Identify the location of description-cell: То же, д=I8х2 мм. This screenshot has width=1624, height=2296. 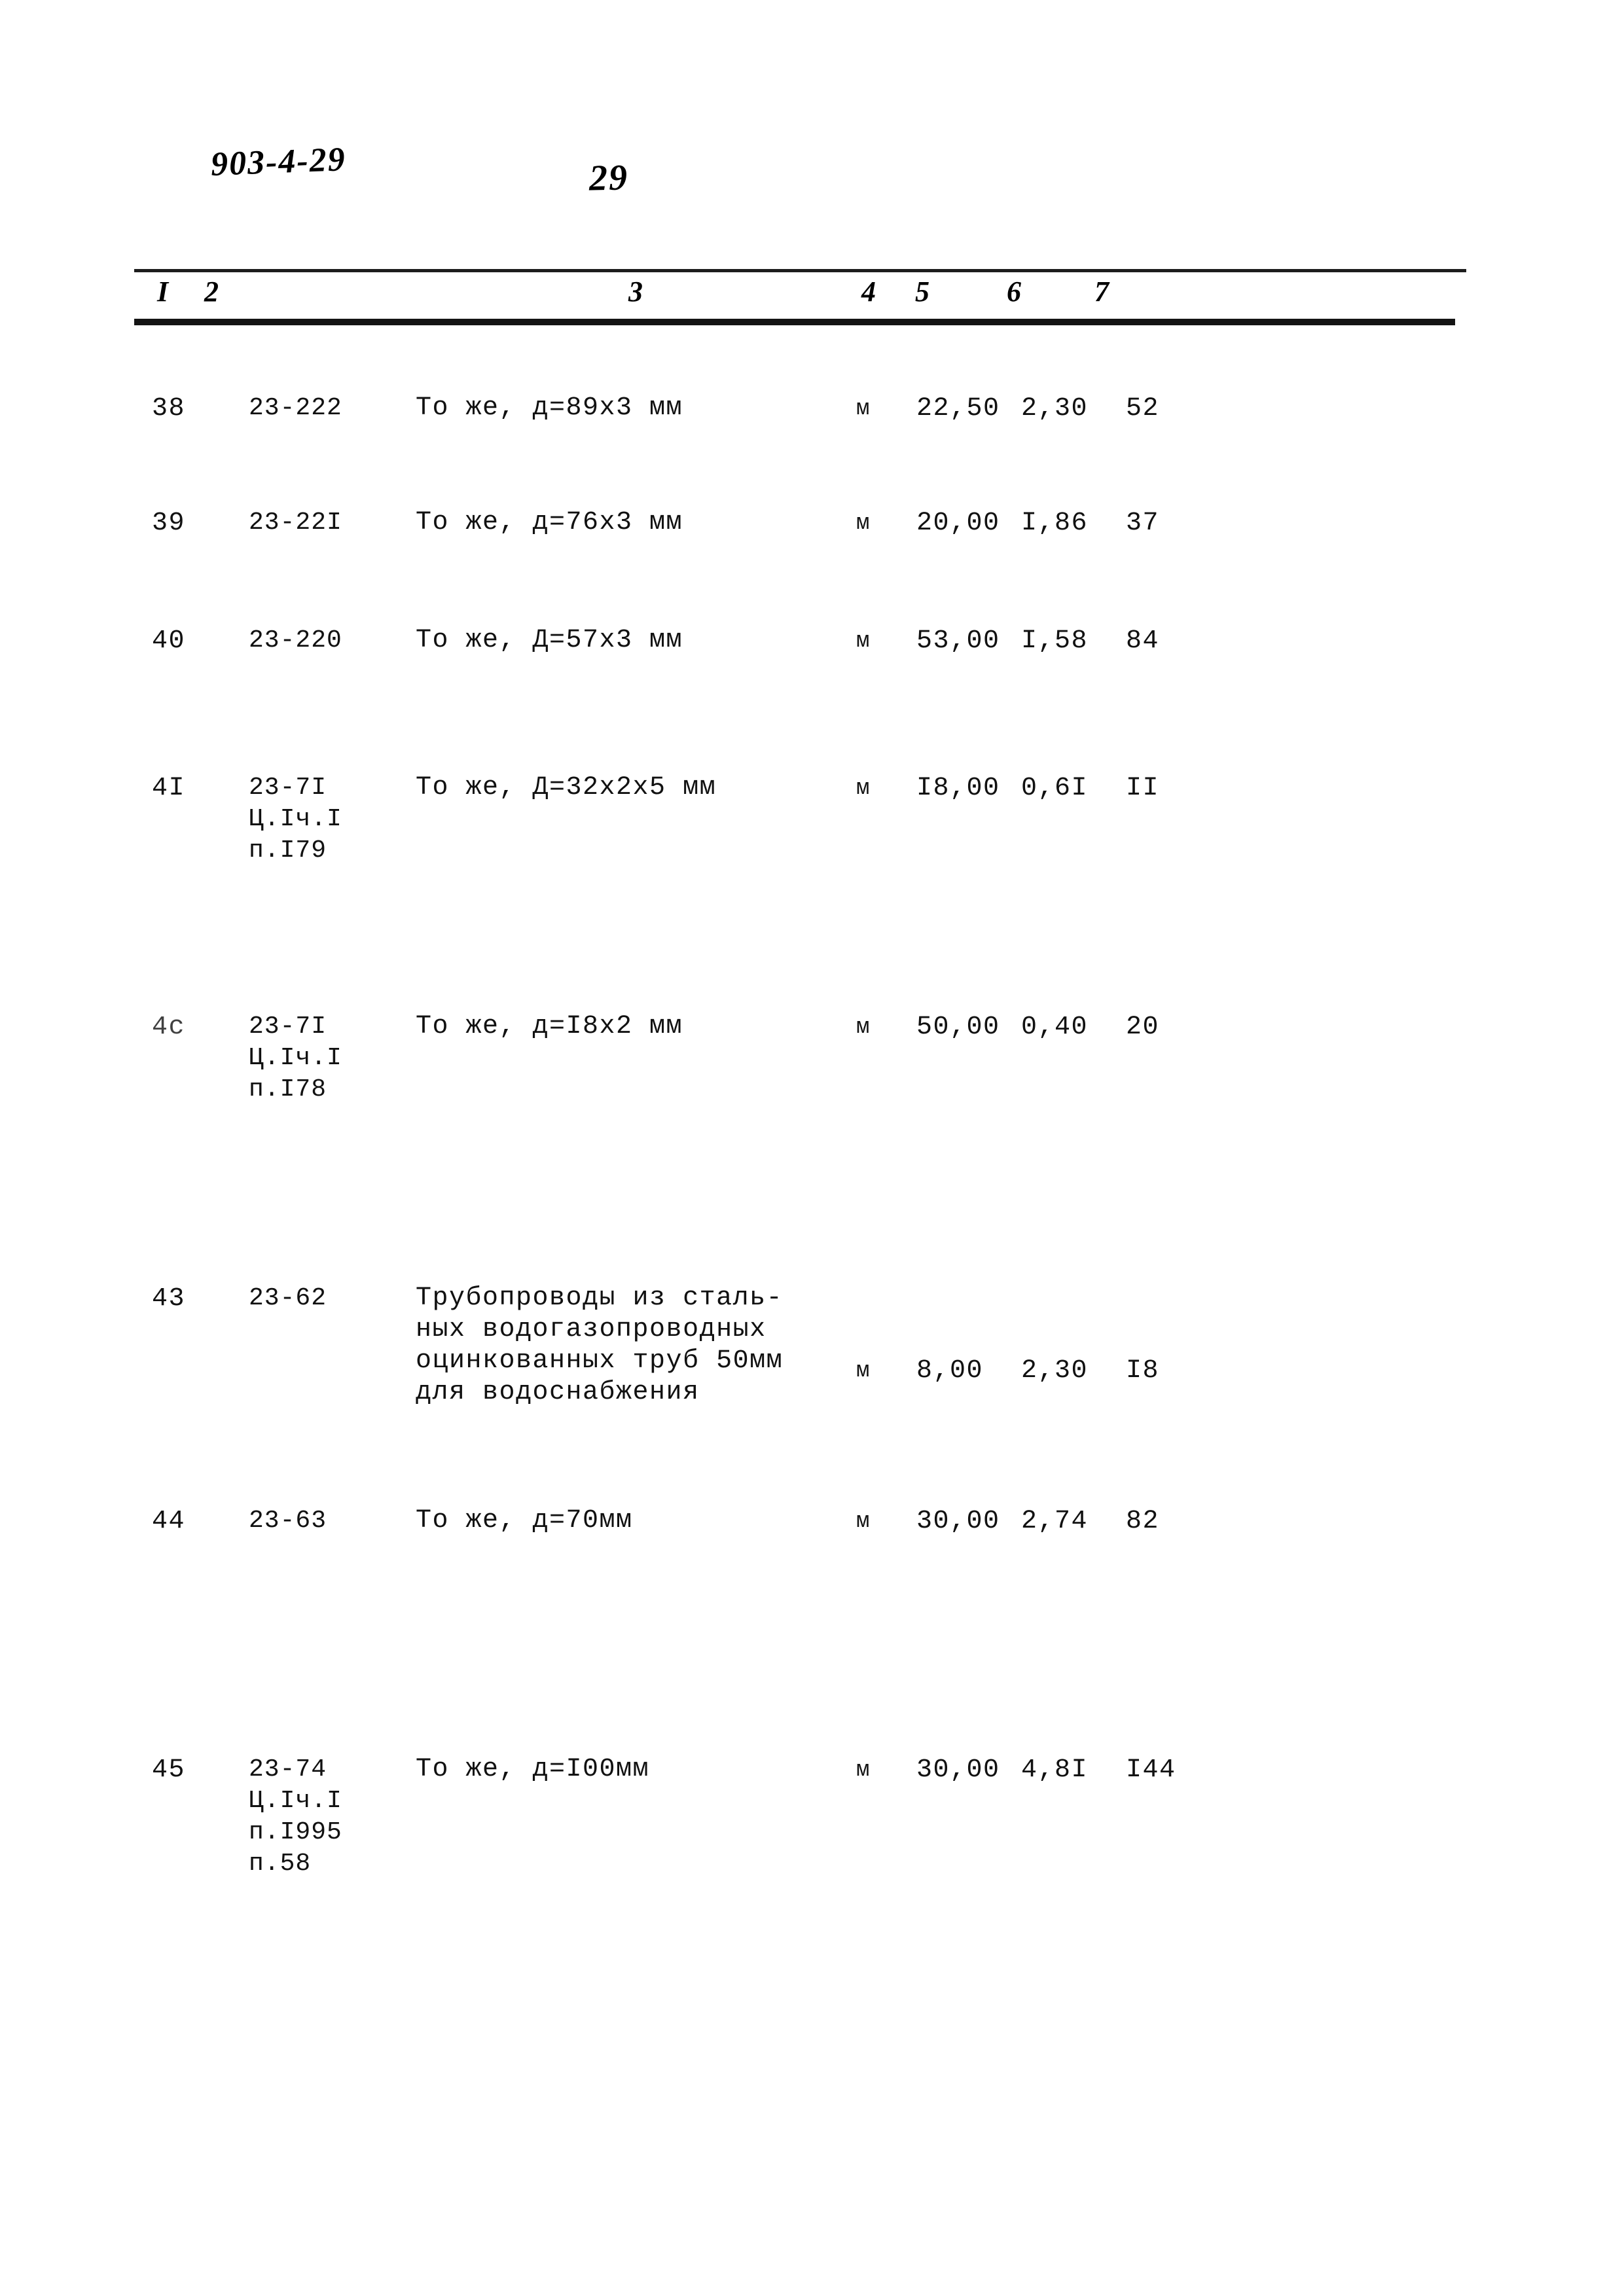
(549, 1027).